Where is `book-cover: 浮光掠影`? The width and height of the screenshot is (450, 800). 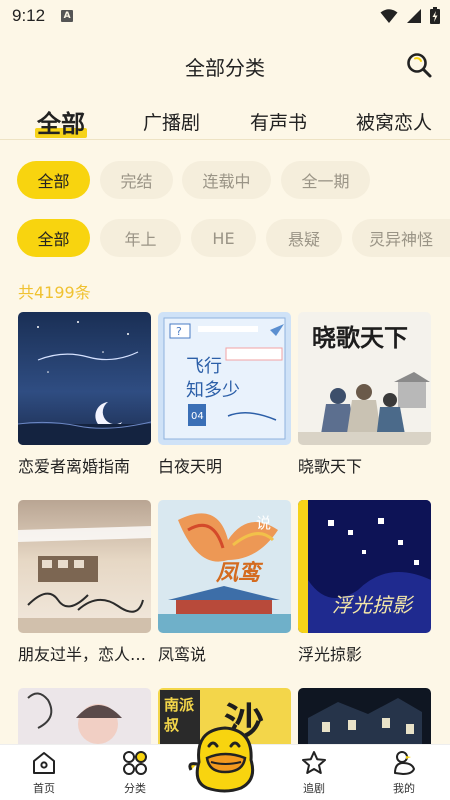 book-cover: 浮光掠影 is located at coordinates (364, 566).